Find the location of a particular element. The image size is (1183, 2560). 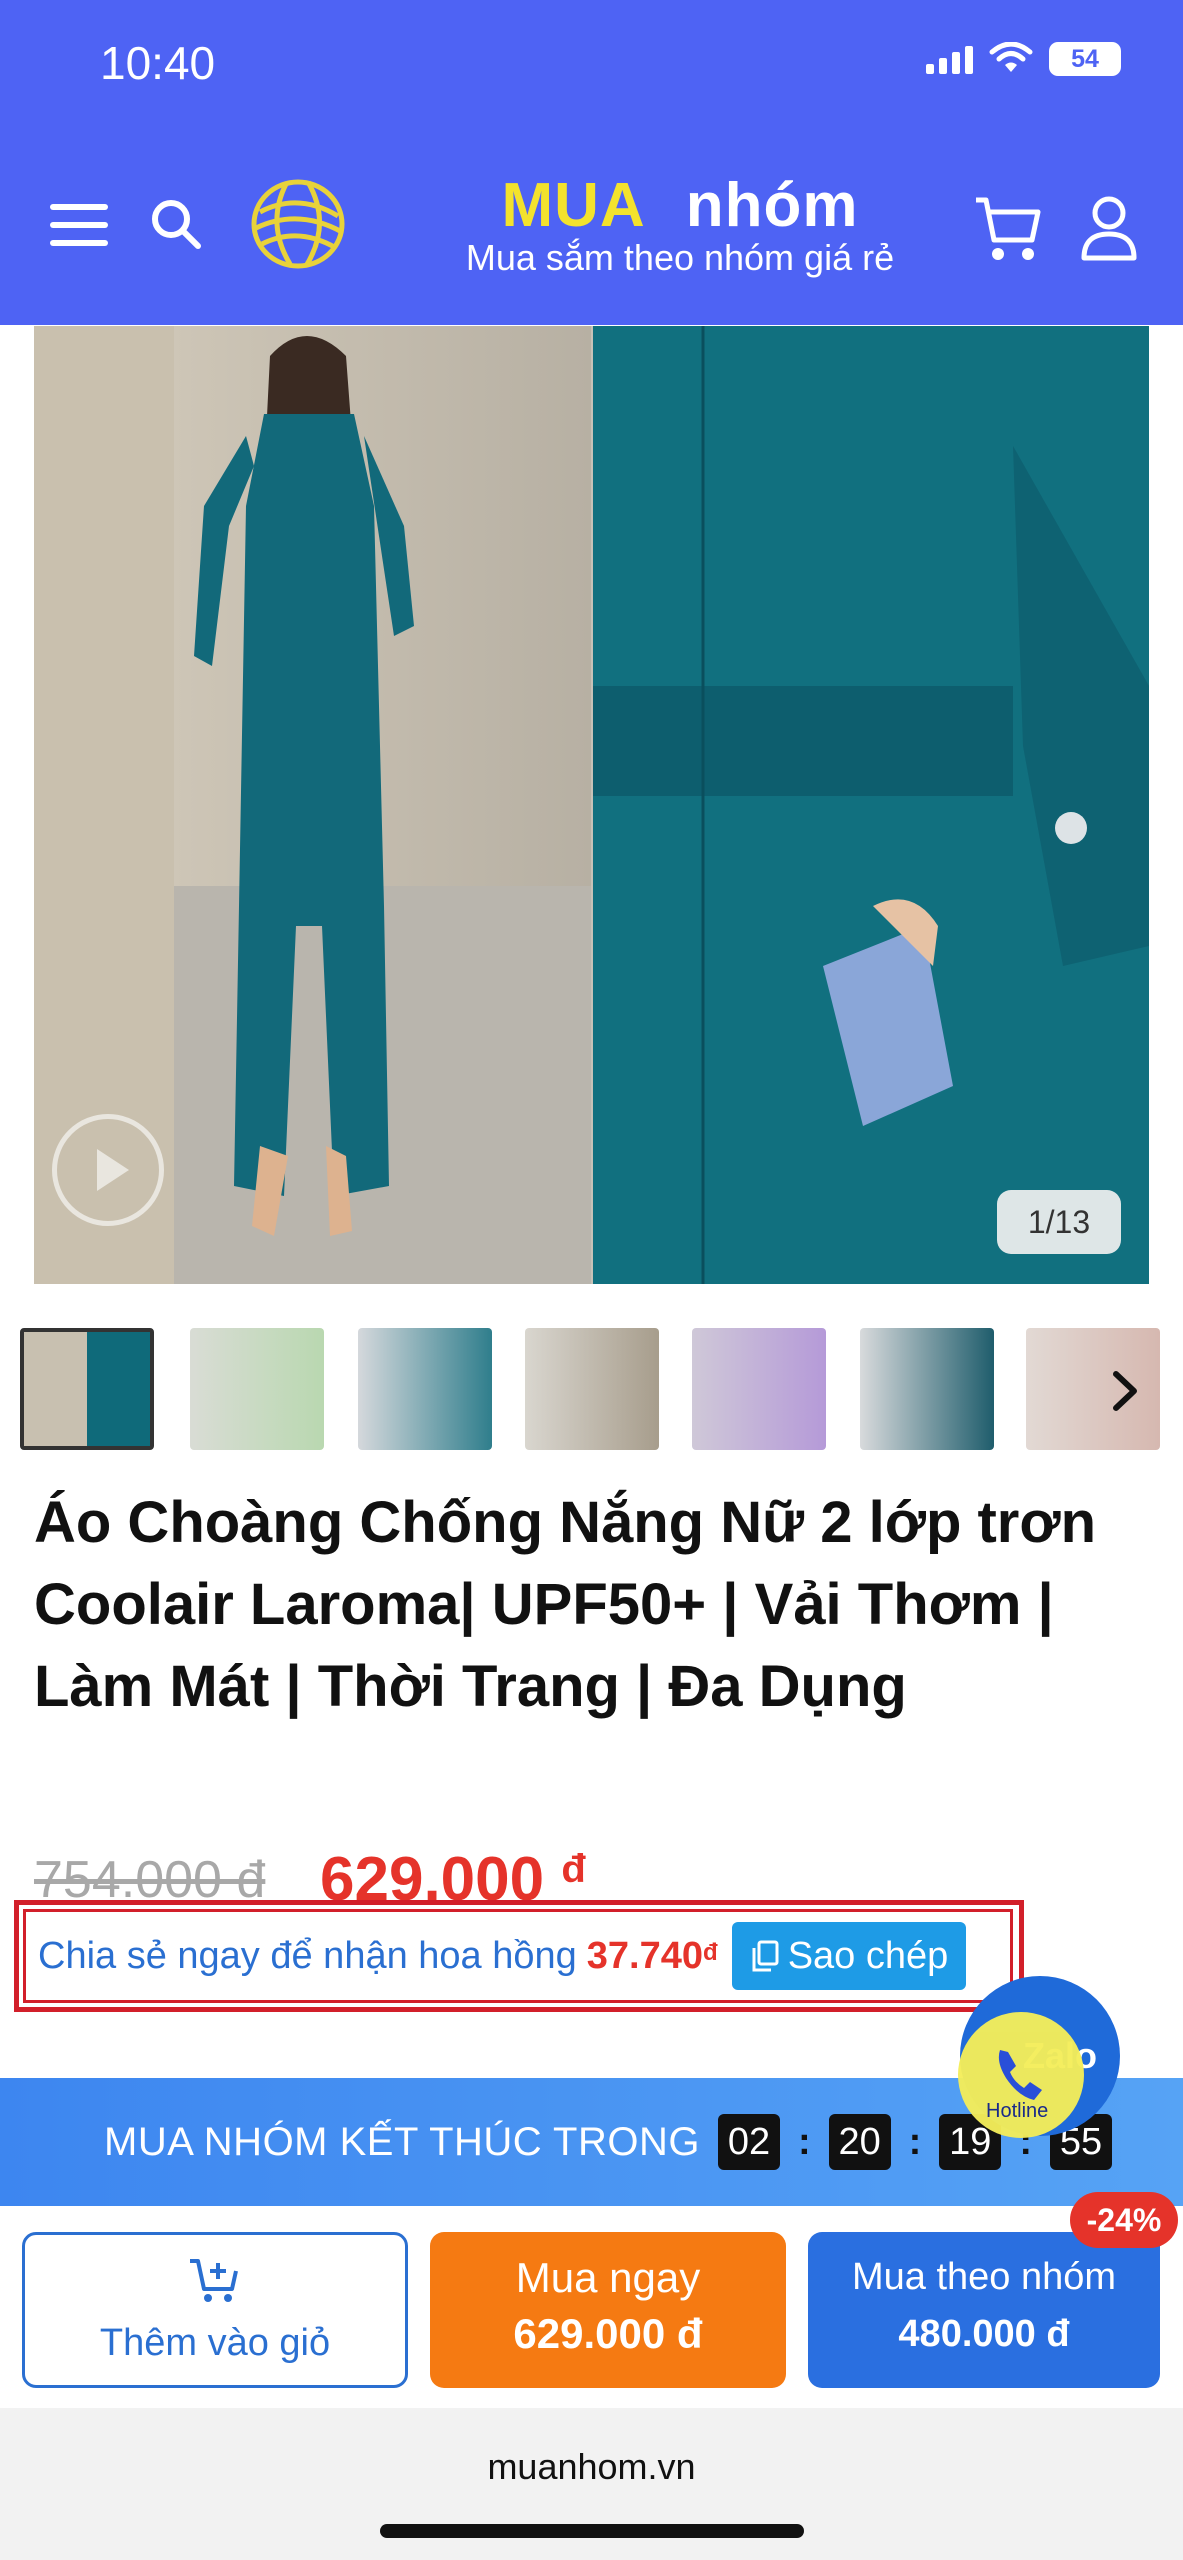

add-to-cart-button: Thêm vào giỏ is located at coordinates (215, 2310).